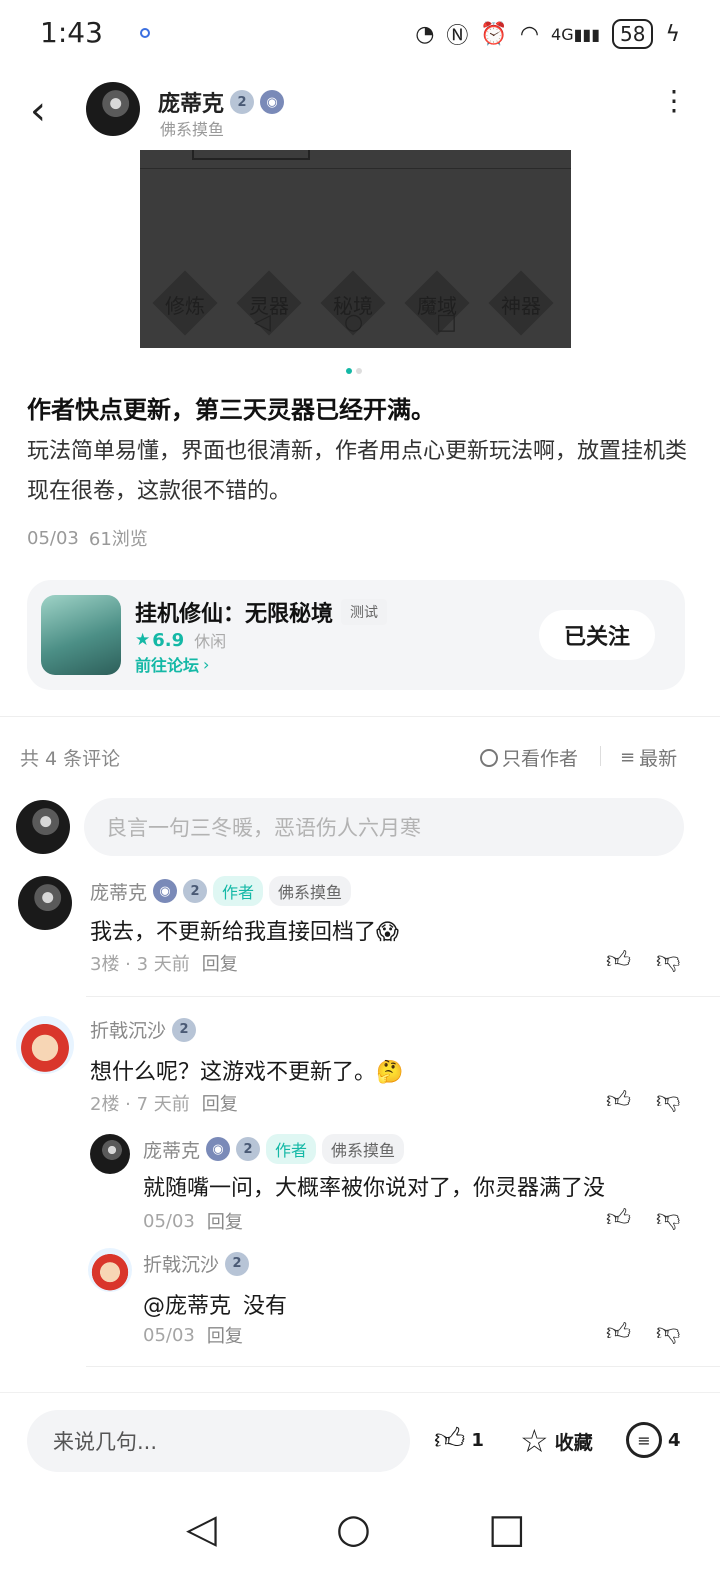 The width and height of the screenshot is (720, 1588). Describe the element at coordinates (384, 827) in the screenshot. I see `comment-input: 良言一句三冬暖，恶语伤人六月寒` at that location.